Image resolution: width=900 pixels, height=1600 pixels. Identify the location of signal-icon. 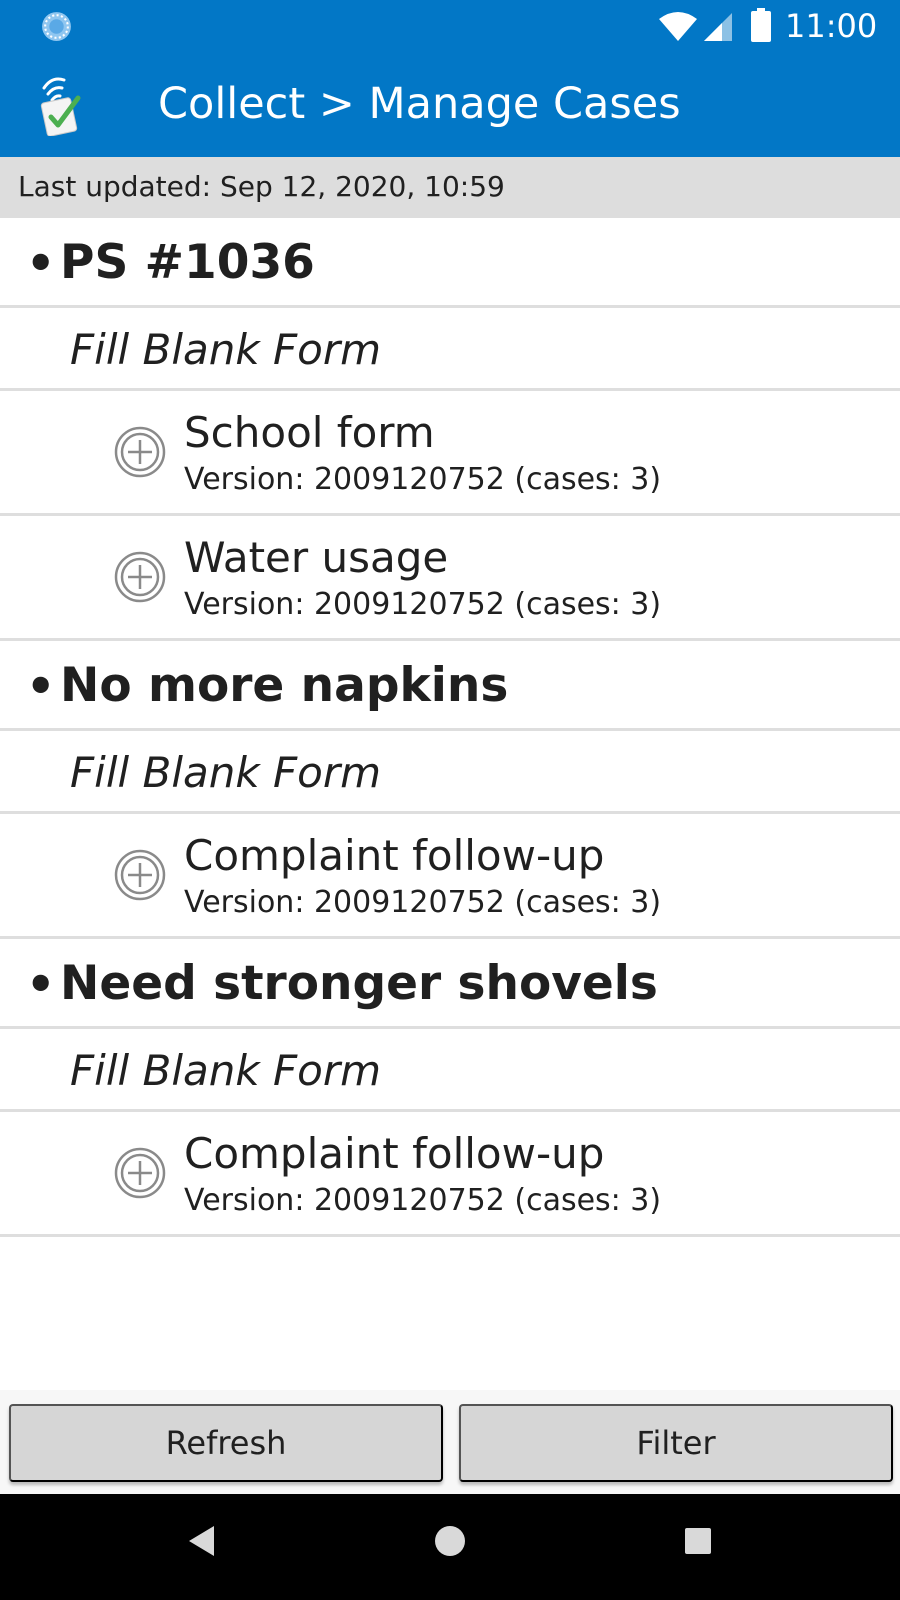
(718, 27).